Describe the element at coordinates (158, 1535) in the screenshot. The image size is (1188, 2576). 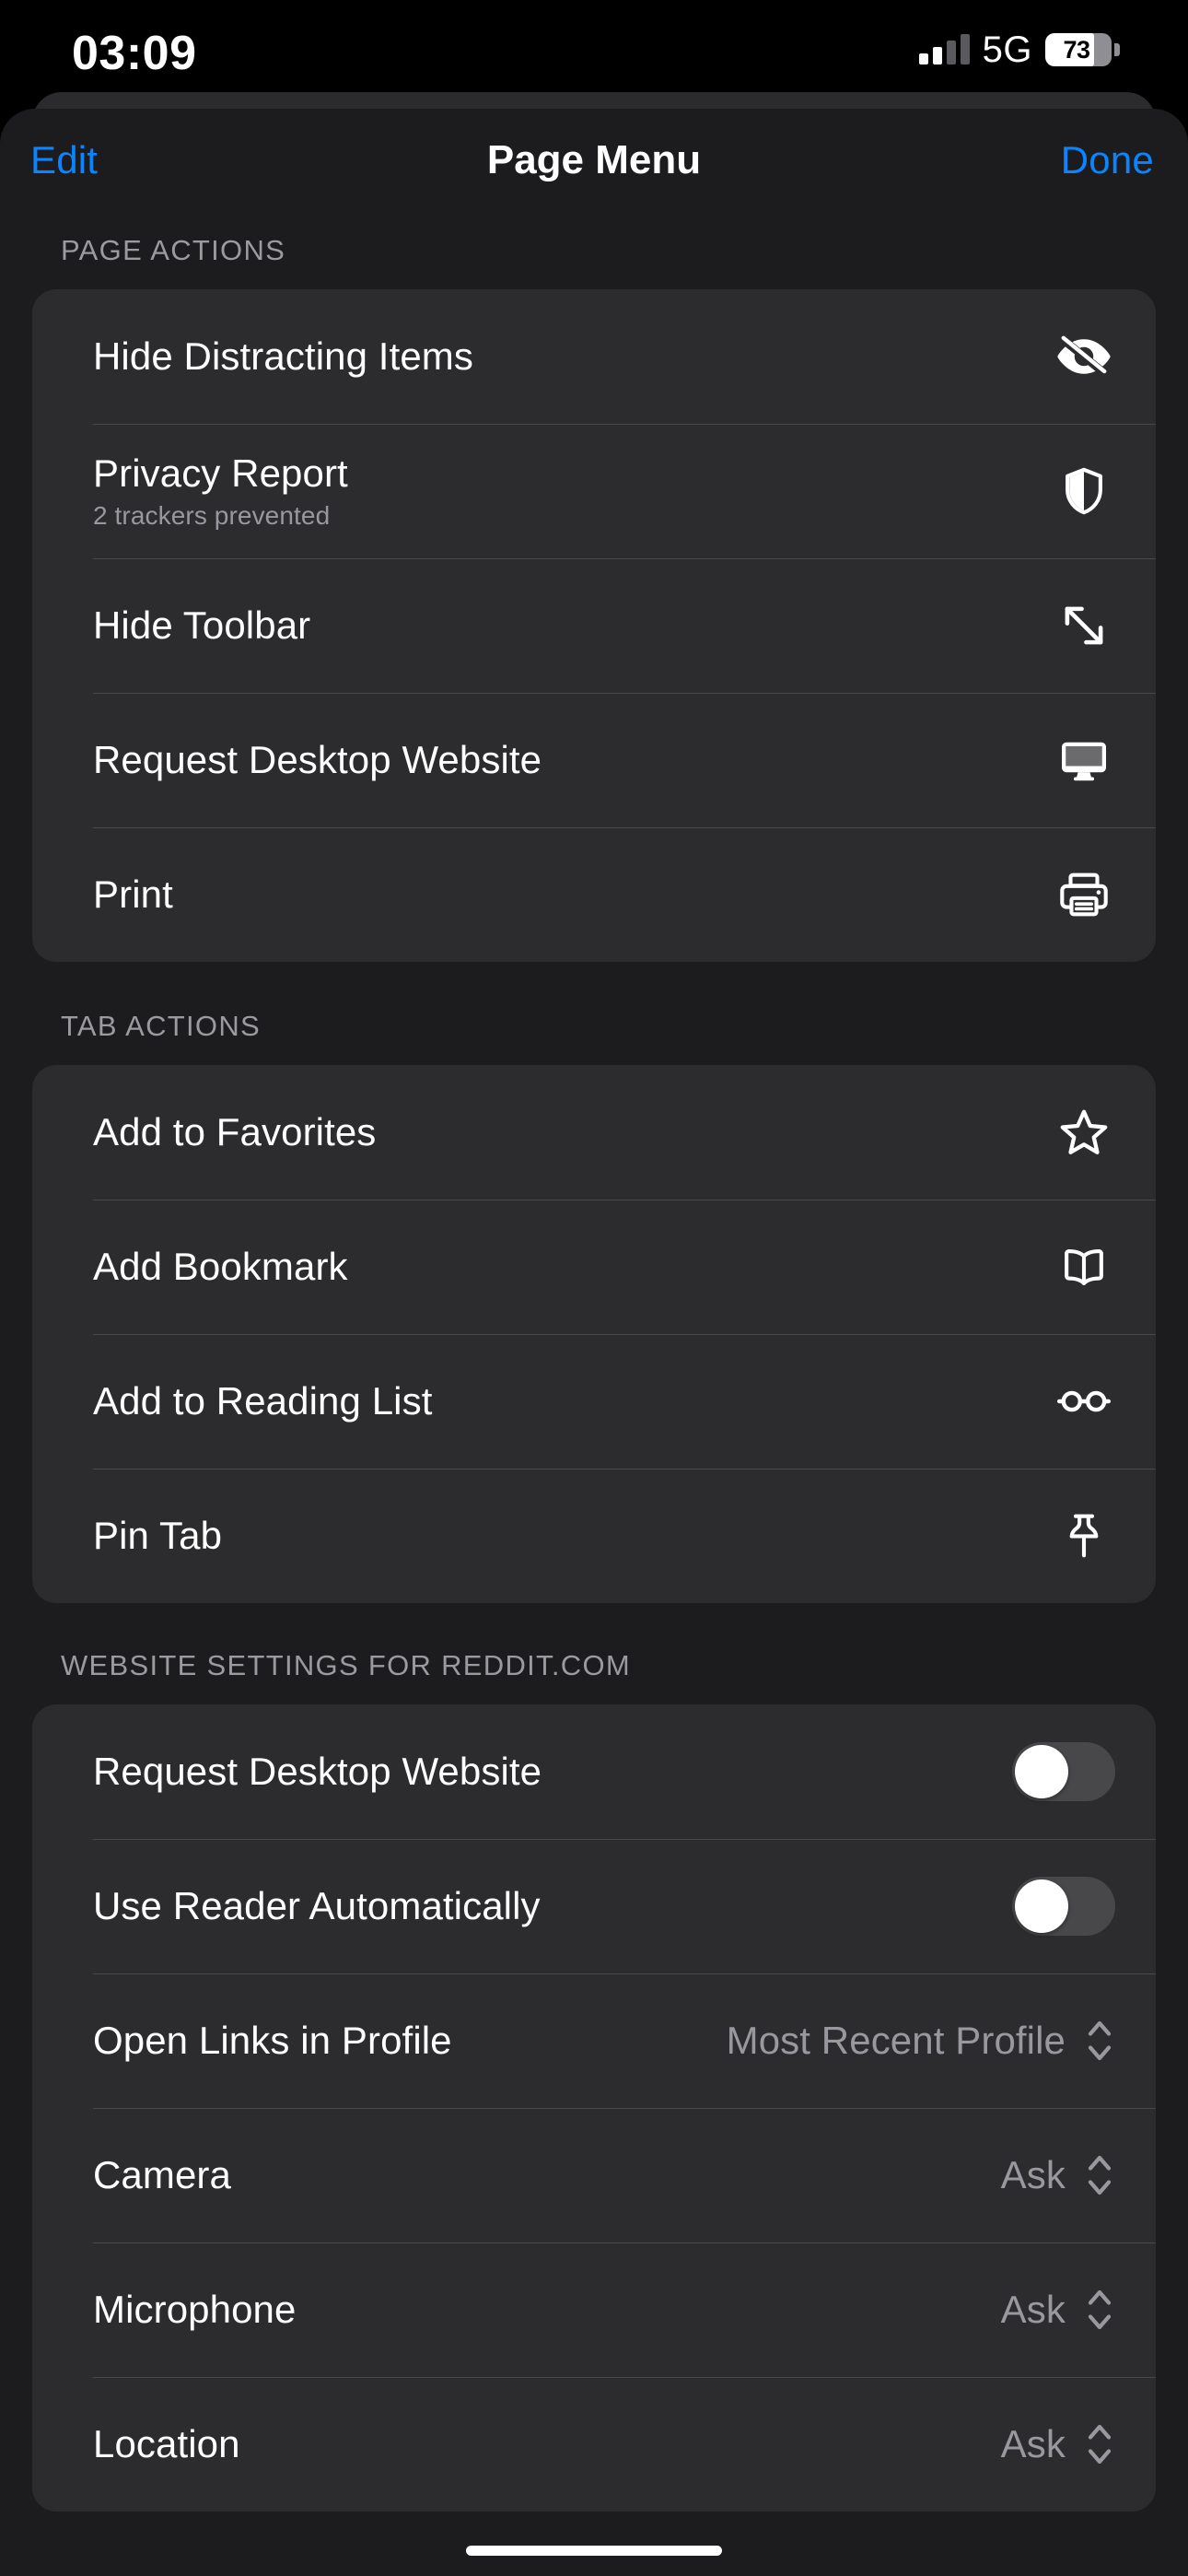
I see `row-label: Pin Tab` at that location.